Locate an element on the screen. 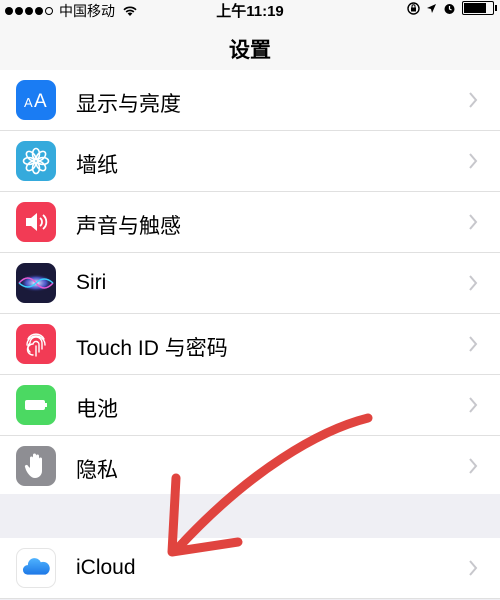 The height and width of the screenshot is (600, 500). sound-speaker-icon is located at coordinates (36, 222).